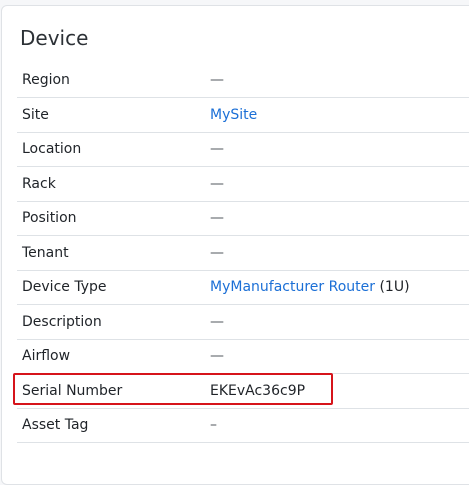 The height and width of the screenshot is (485, 469). What do you see at coordinates (111, 356) in the screenshot?
I see `row-label-airflow: Airflow` at bounding box center [111, 356].